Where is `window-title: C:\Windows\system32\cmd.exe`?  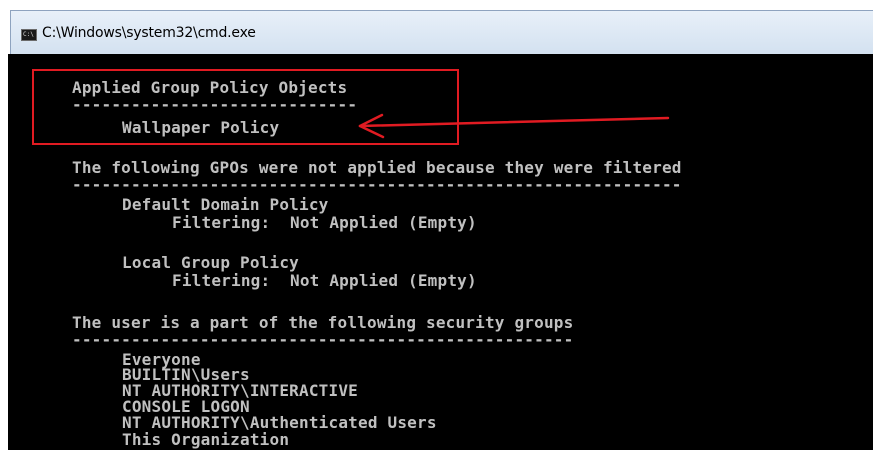
window-title: C:\Windows\system32\cmd.exe is located at coordinates (149, 33).